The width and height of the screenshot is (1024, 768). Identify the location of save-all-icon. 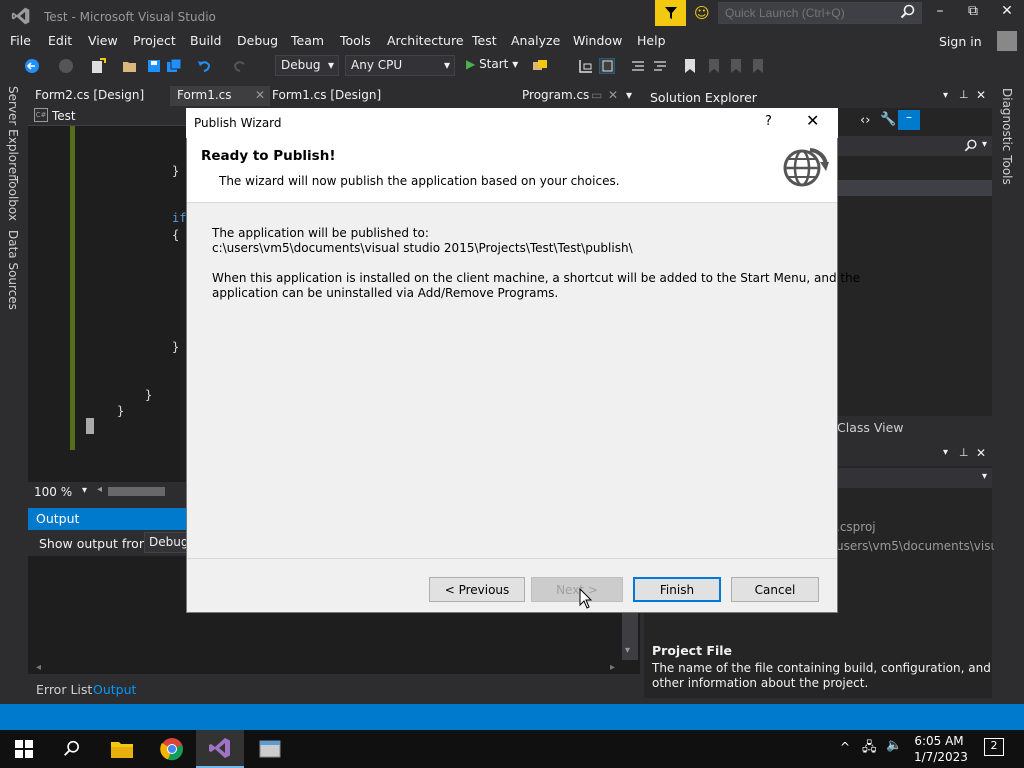
(174, 66).